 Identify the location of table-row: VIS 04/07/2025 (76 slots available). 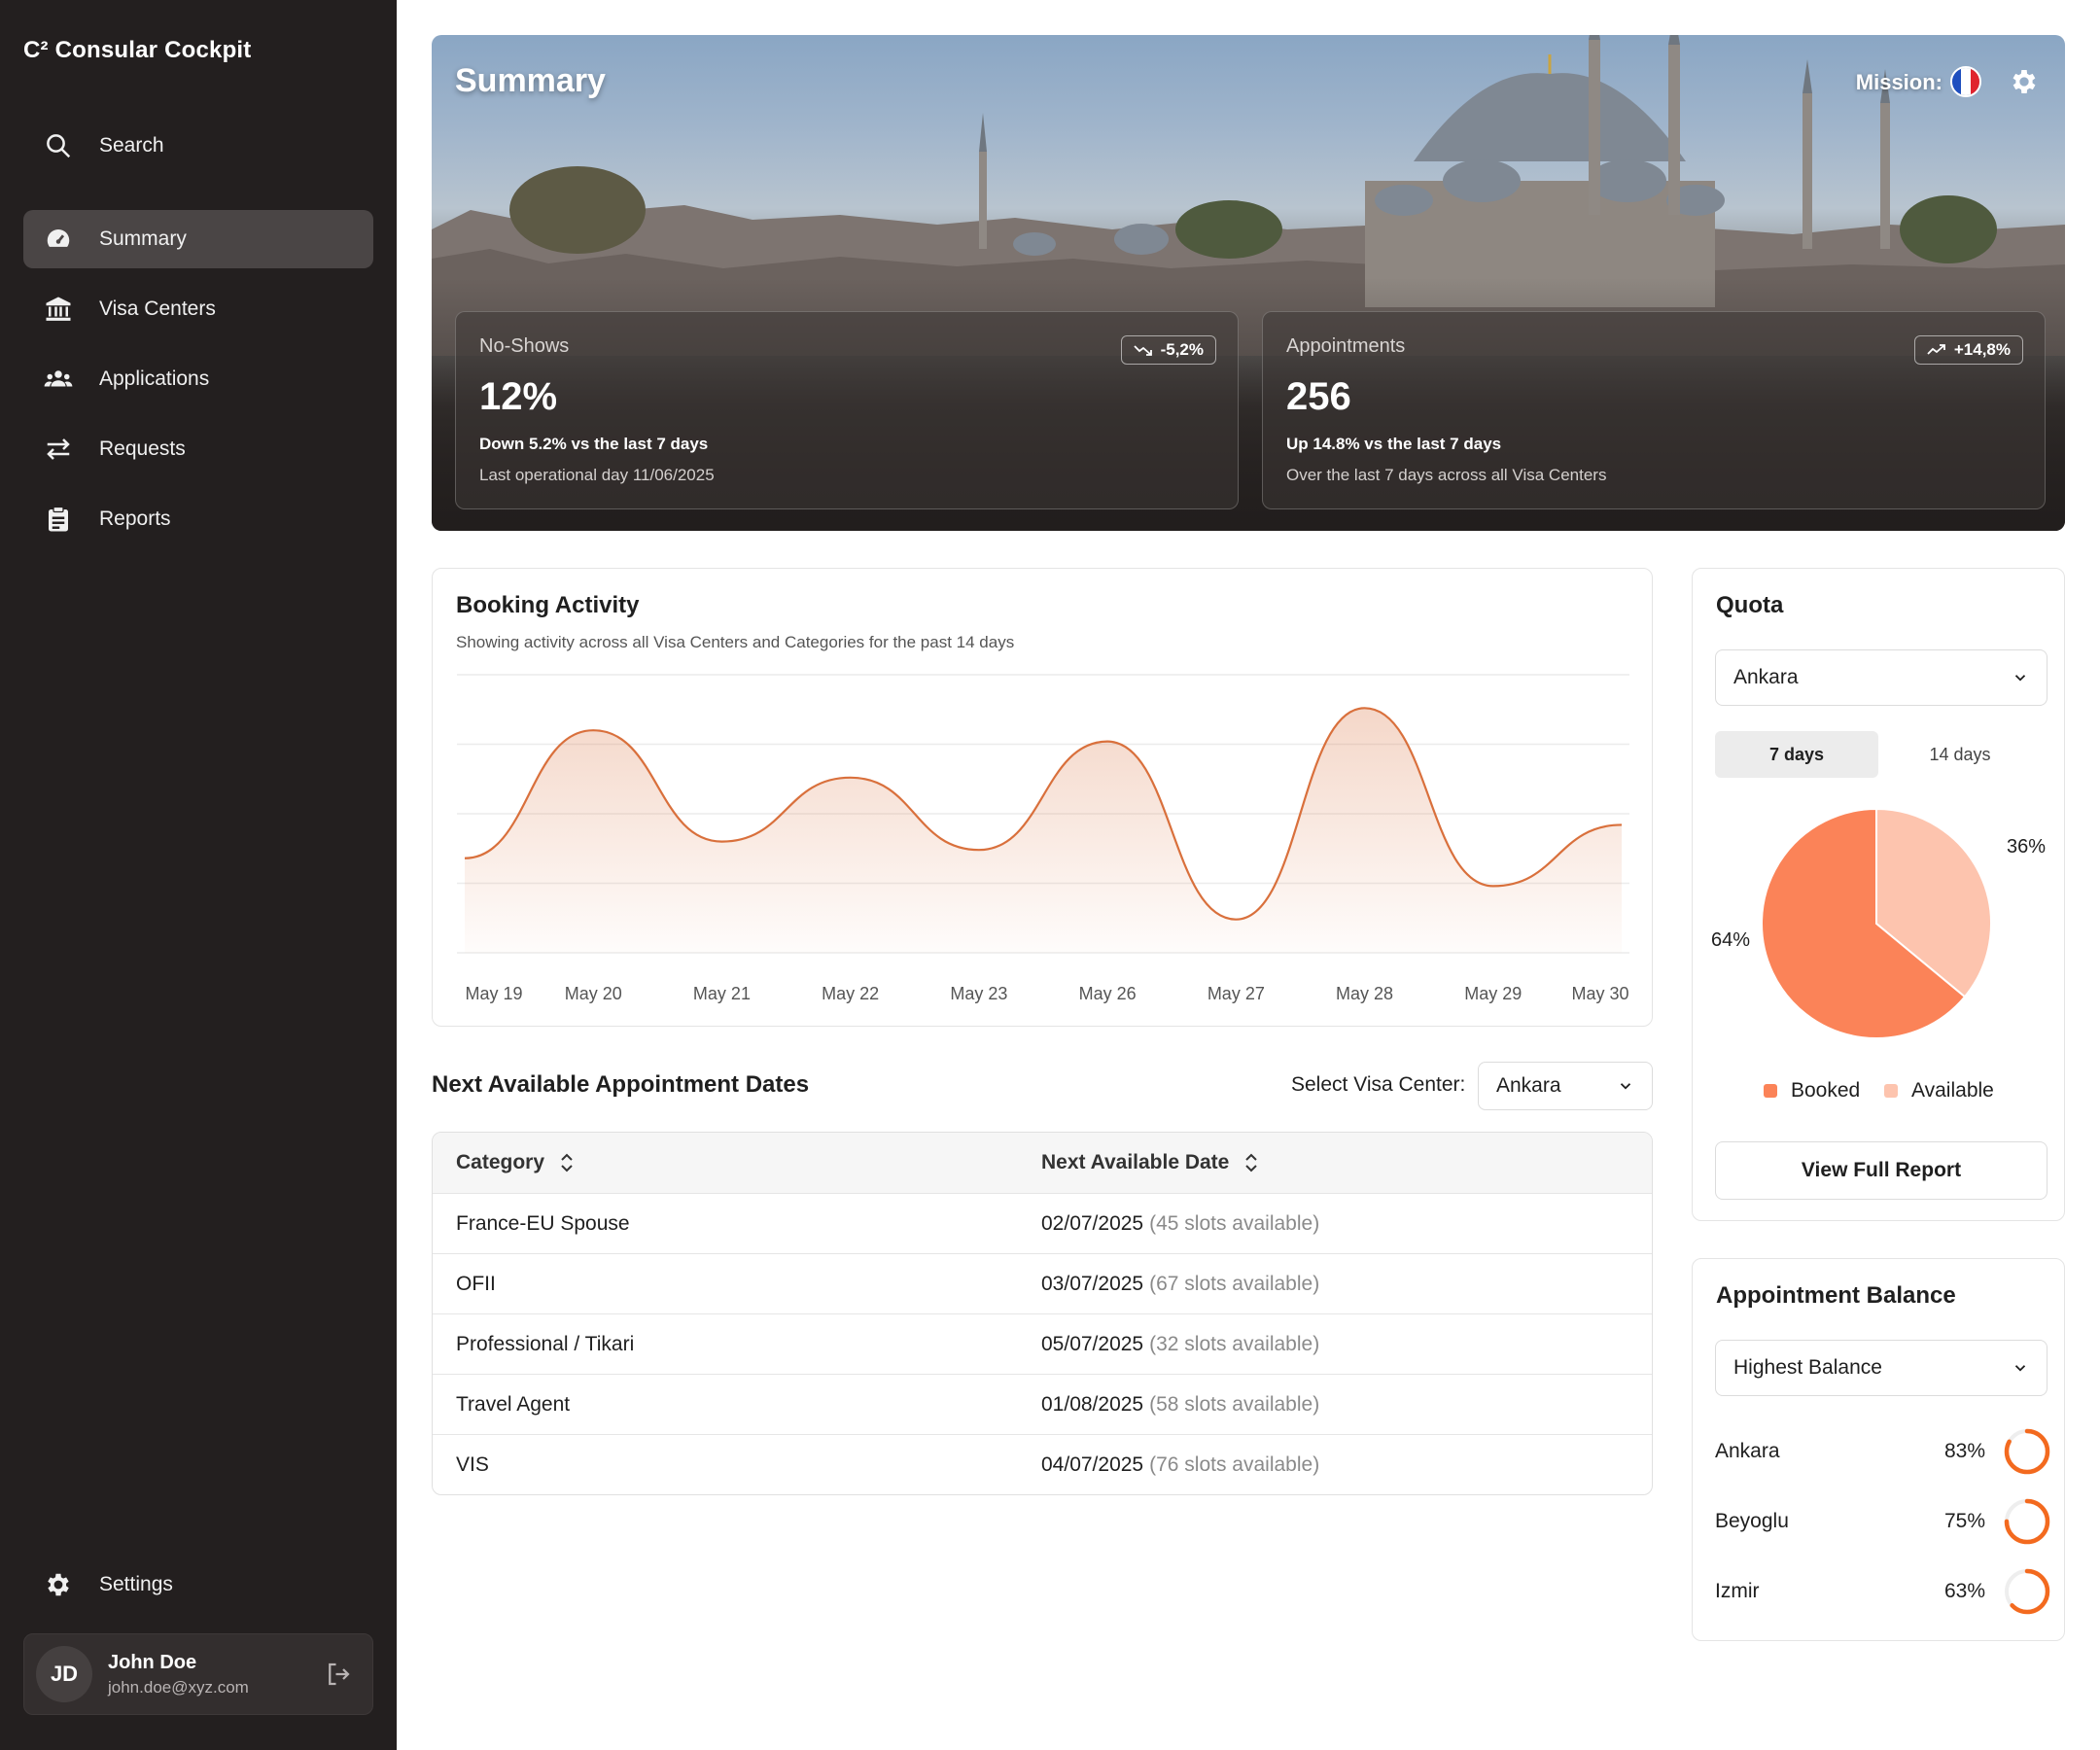
(1042, 1464).